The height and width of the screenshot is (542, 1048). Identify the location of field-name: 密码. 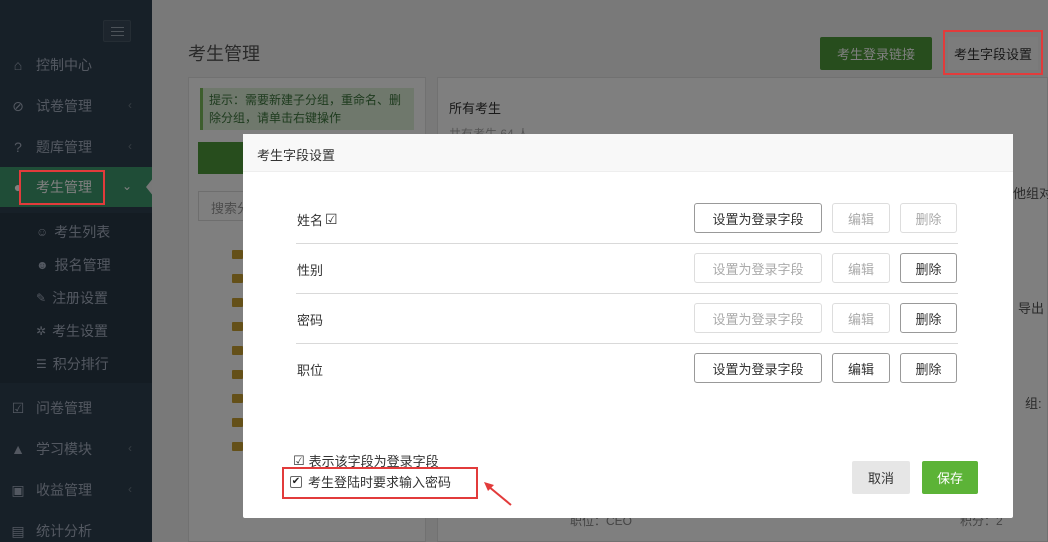
(310, 319).